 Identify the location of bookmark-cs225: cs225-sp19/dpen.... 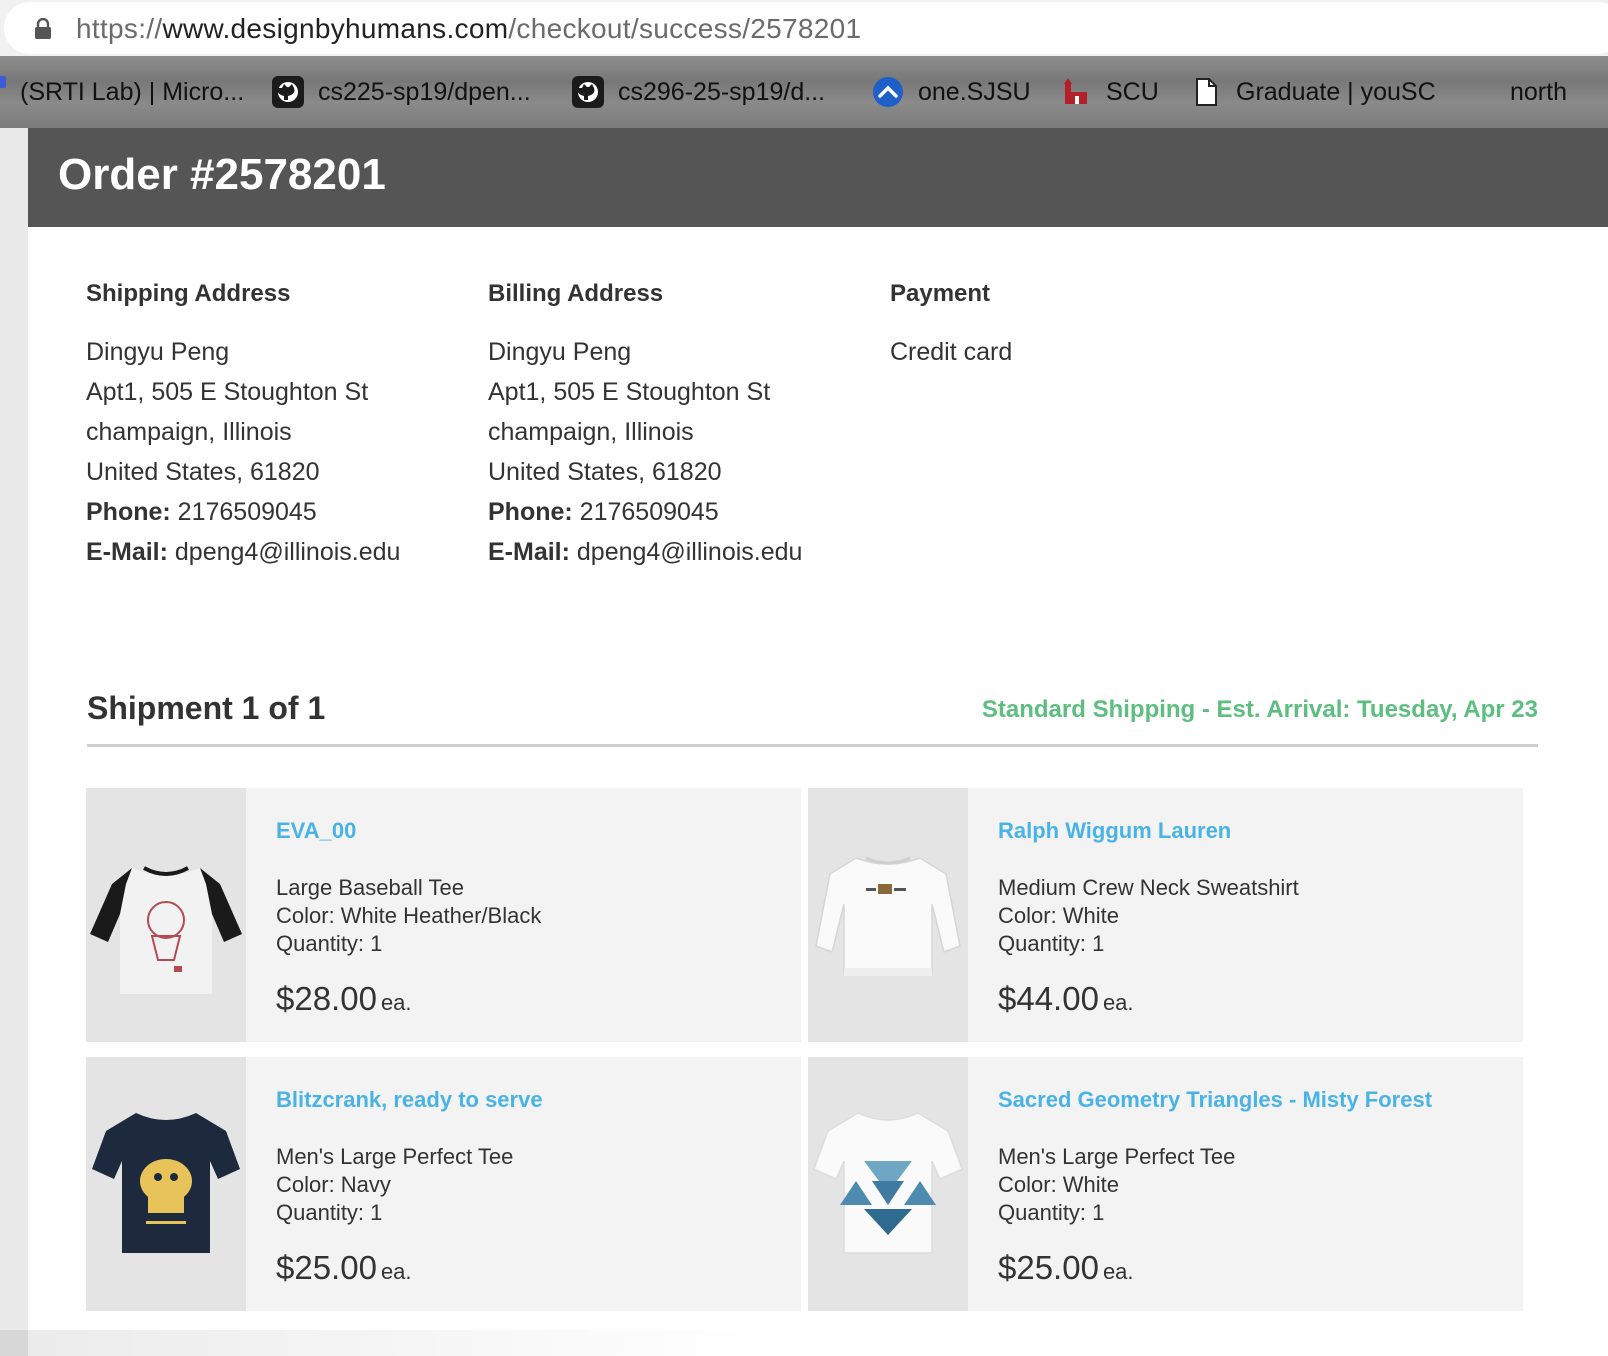
(401, 92).